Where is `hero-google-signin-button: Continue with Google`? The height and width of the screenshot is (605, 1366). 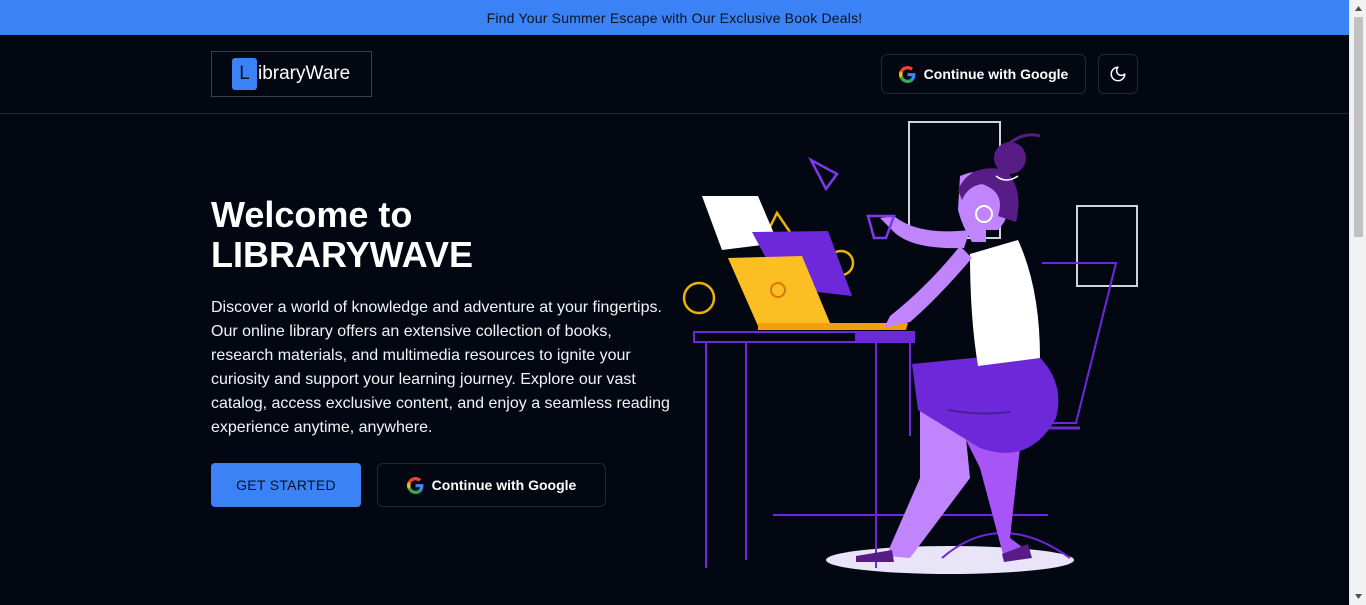 hero-google-signin-button: Continue with Google is located at coordinates (491, 485).